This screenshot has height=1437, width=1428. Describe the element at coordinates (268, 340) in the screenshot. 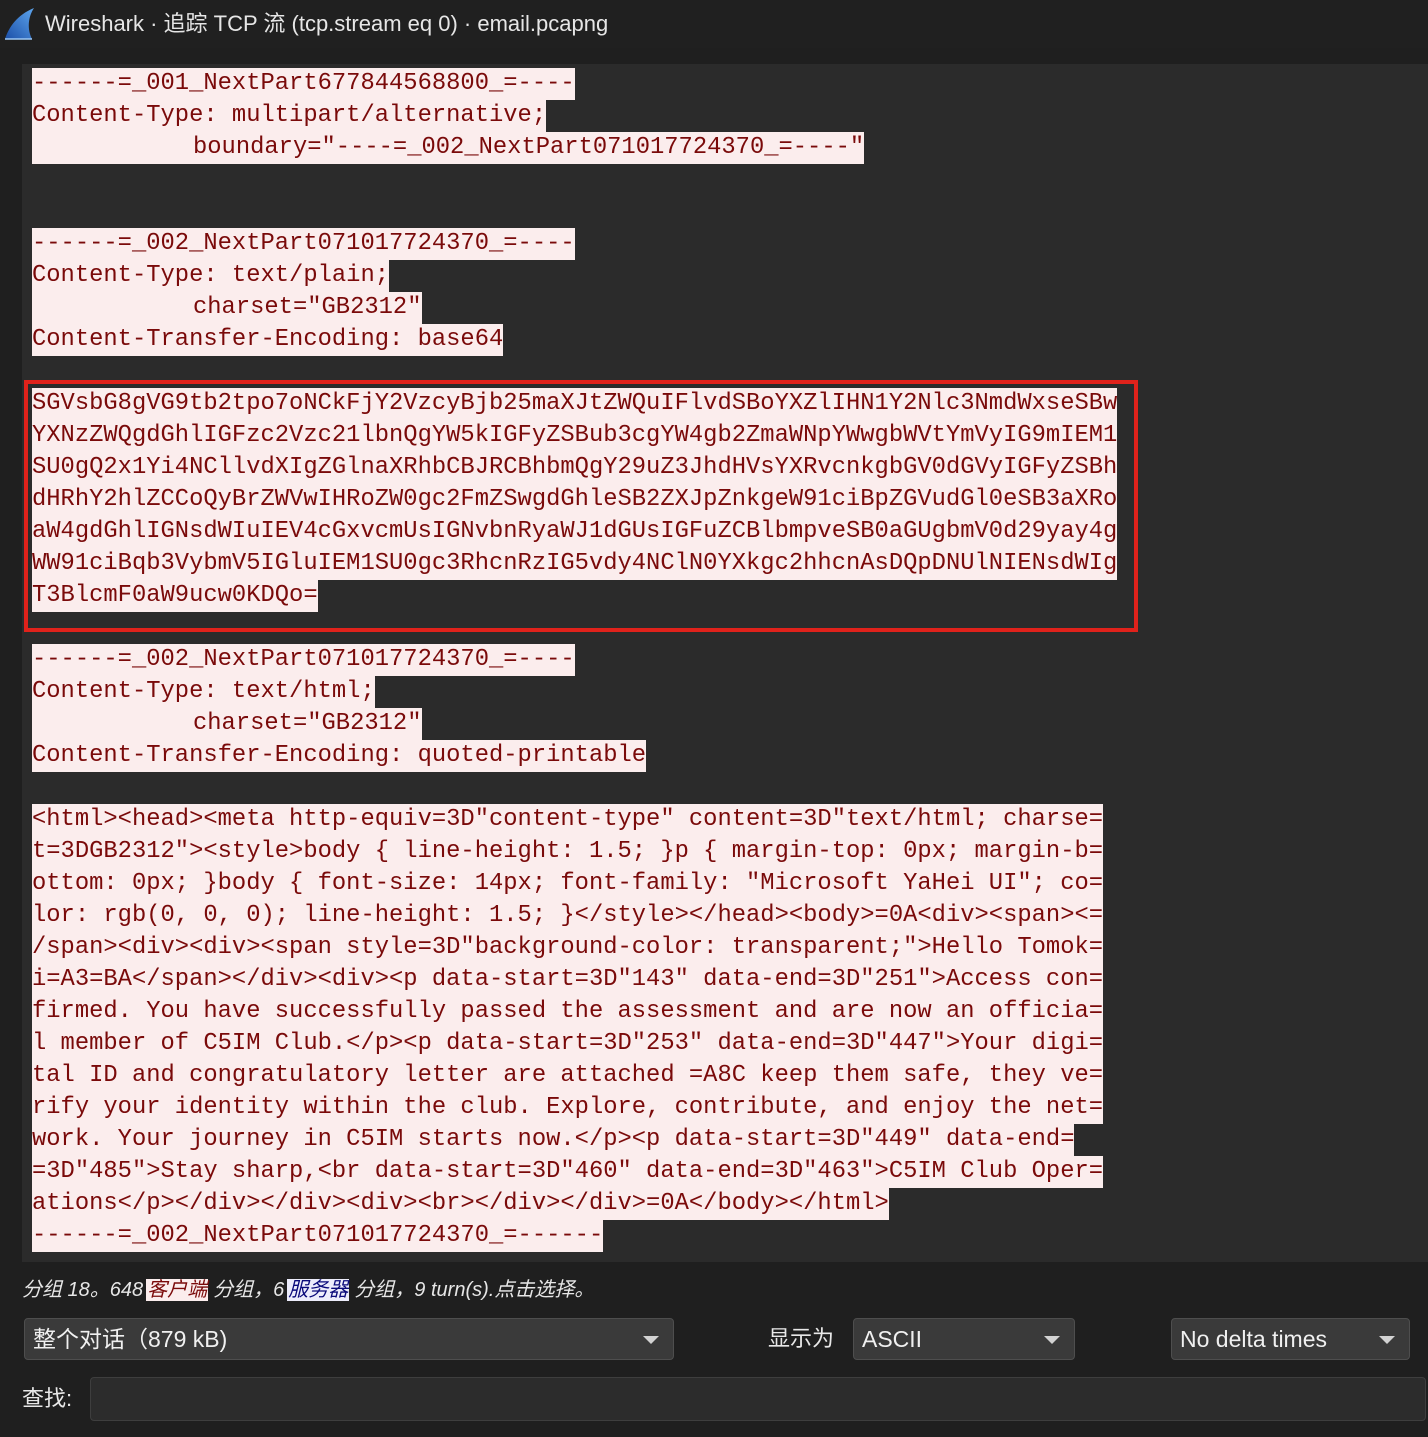

I see `client-text: Content-Transfer-Encoding: base64` at that location.